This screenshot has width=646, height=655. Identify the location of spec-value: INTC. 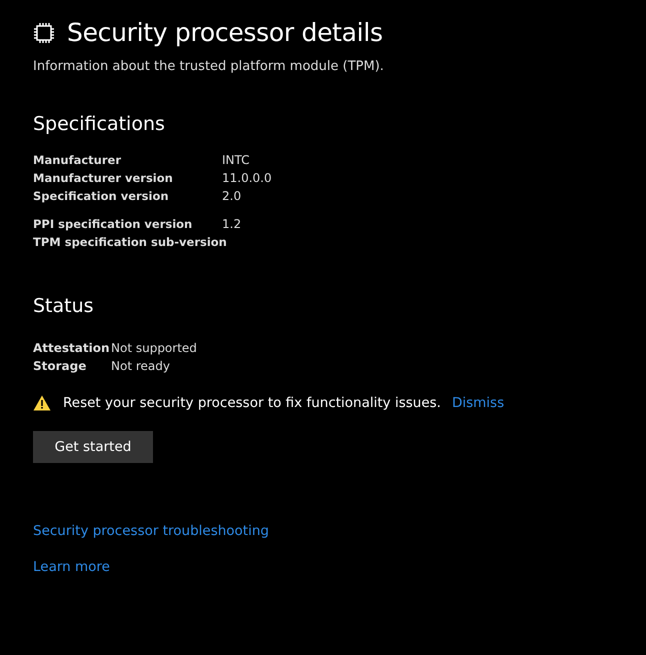
(236, 160).